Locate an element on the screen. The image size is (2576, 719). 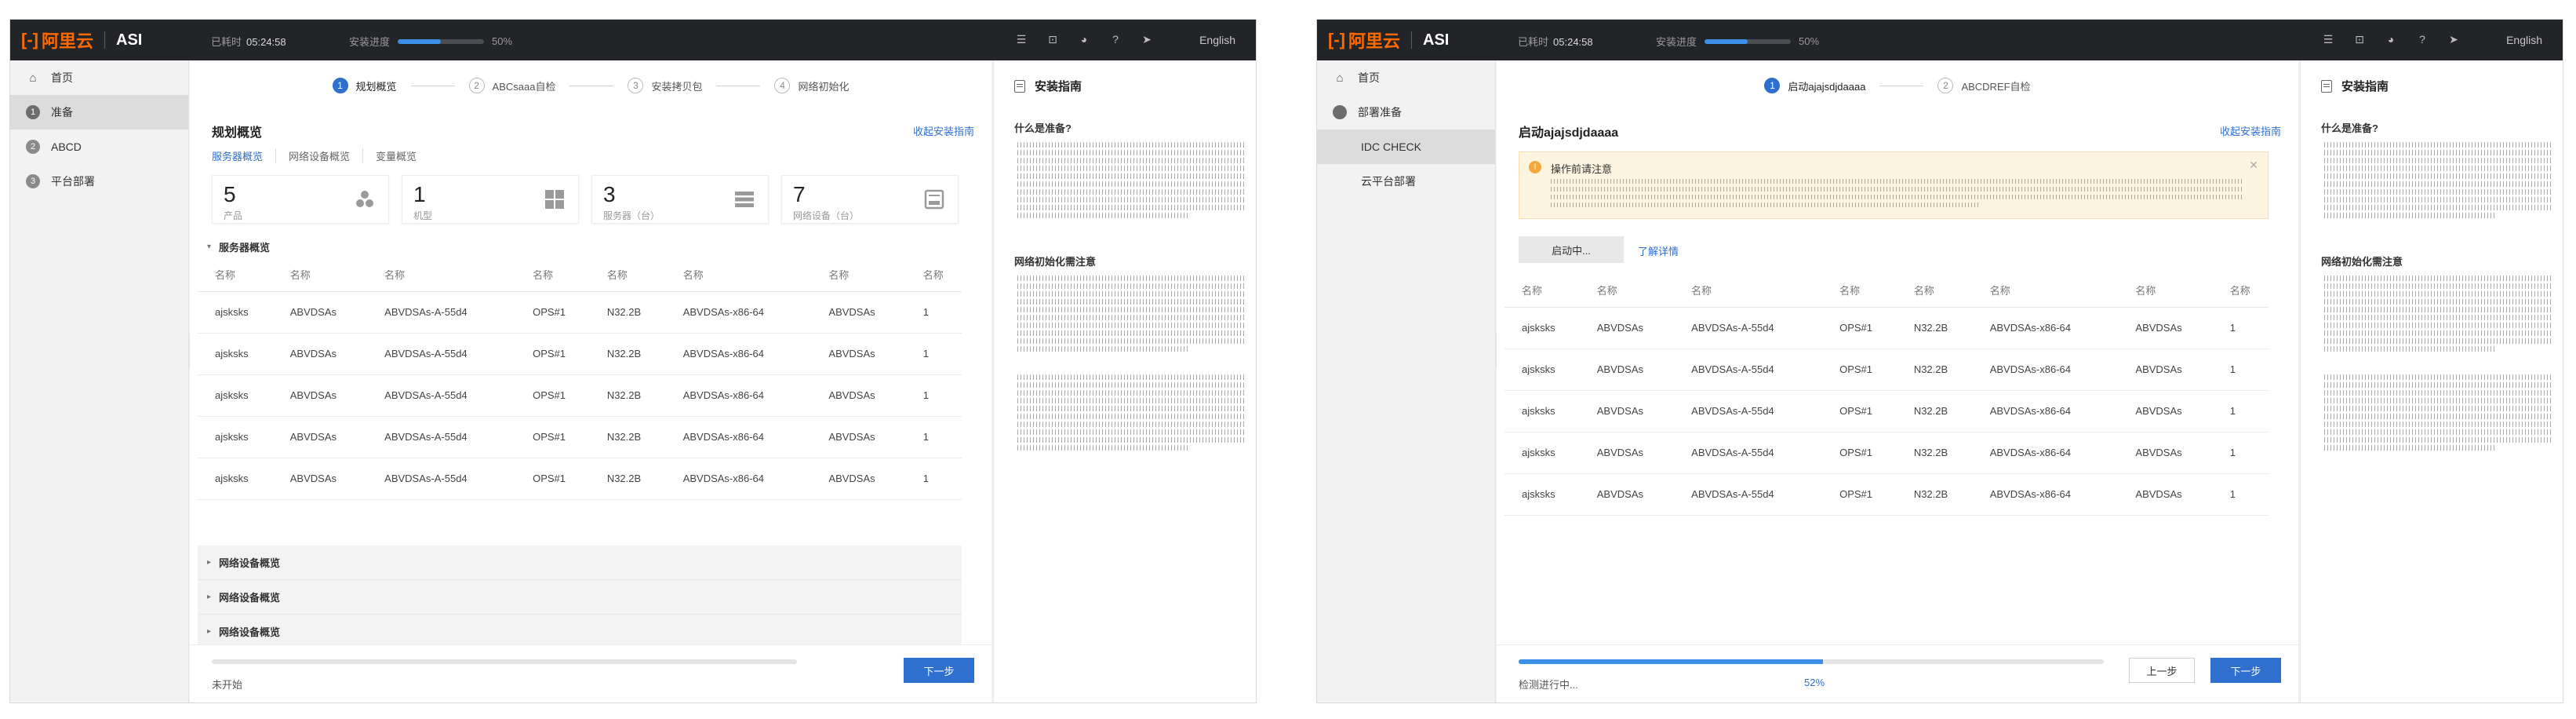
learn-more-link: 了解详情 is located at coordinates (1659, 250).